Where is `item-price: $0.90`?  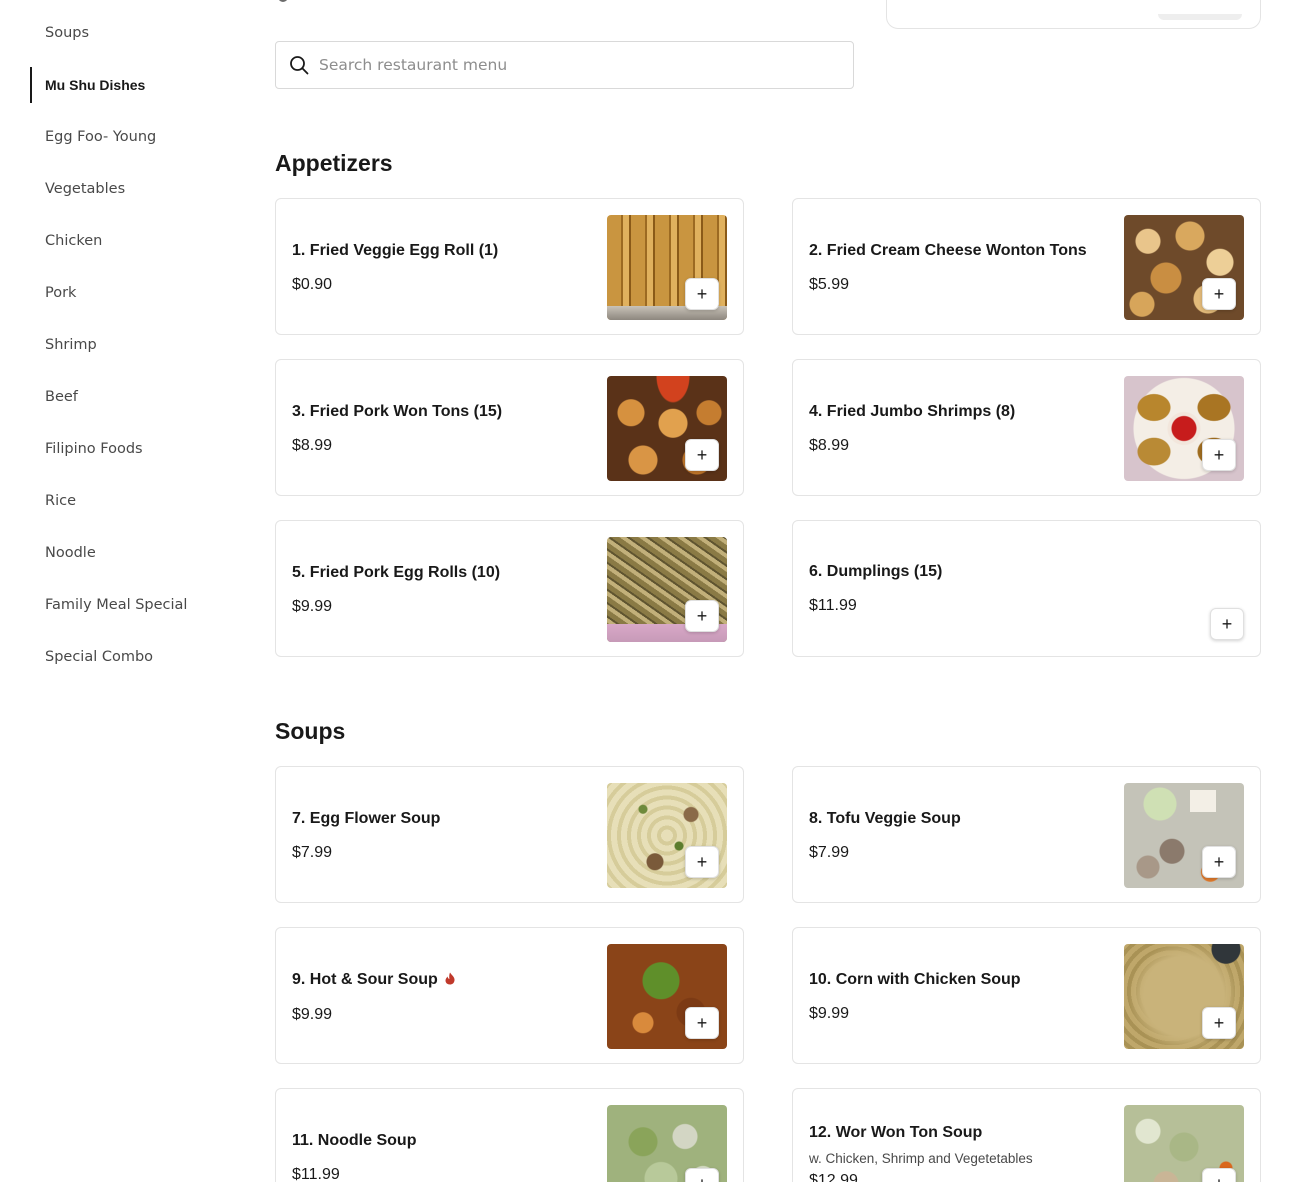 item-price: $0.90 is located at coordinates (312, 284).